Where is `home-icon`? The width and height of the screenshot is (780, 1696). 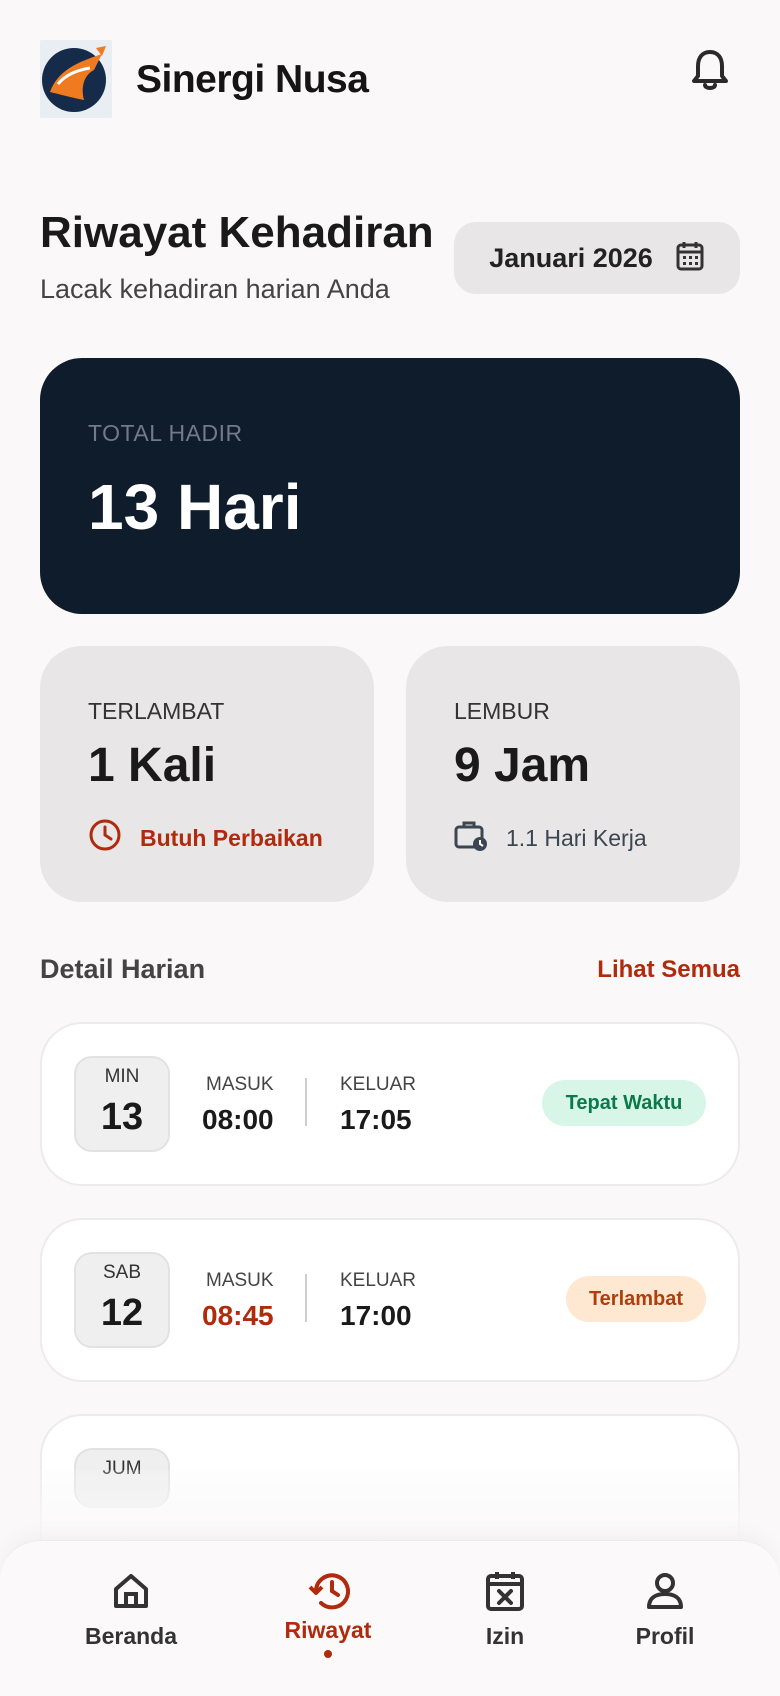
home-icon is located at coordinates (131, 1591).